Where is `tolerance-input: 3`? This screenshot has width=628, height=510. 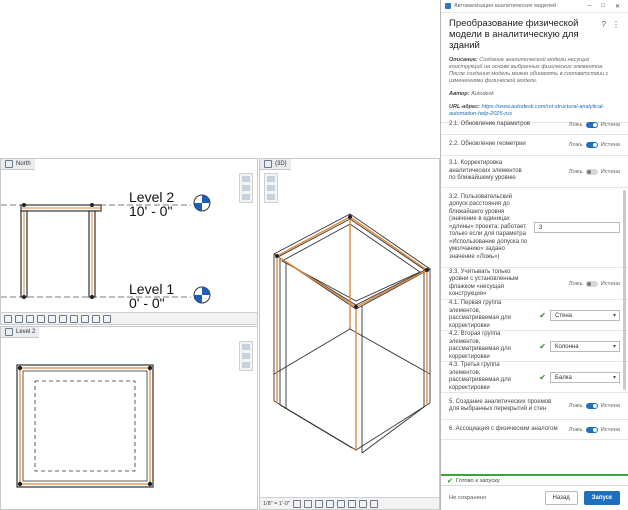 tolerance-input: 3 is located at coordinates (577, 227).